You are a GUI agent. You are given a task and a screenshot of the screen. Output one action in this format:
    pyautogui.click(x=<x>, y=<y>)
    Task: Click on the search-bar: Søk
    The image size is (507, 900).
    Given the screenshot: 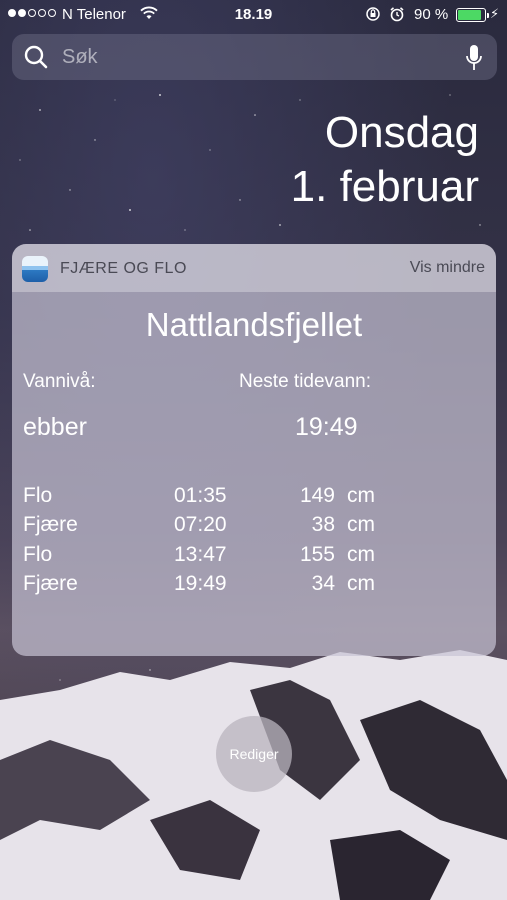 What is the action you would take?
    pyautogui.click(x=254, y=57)
    